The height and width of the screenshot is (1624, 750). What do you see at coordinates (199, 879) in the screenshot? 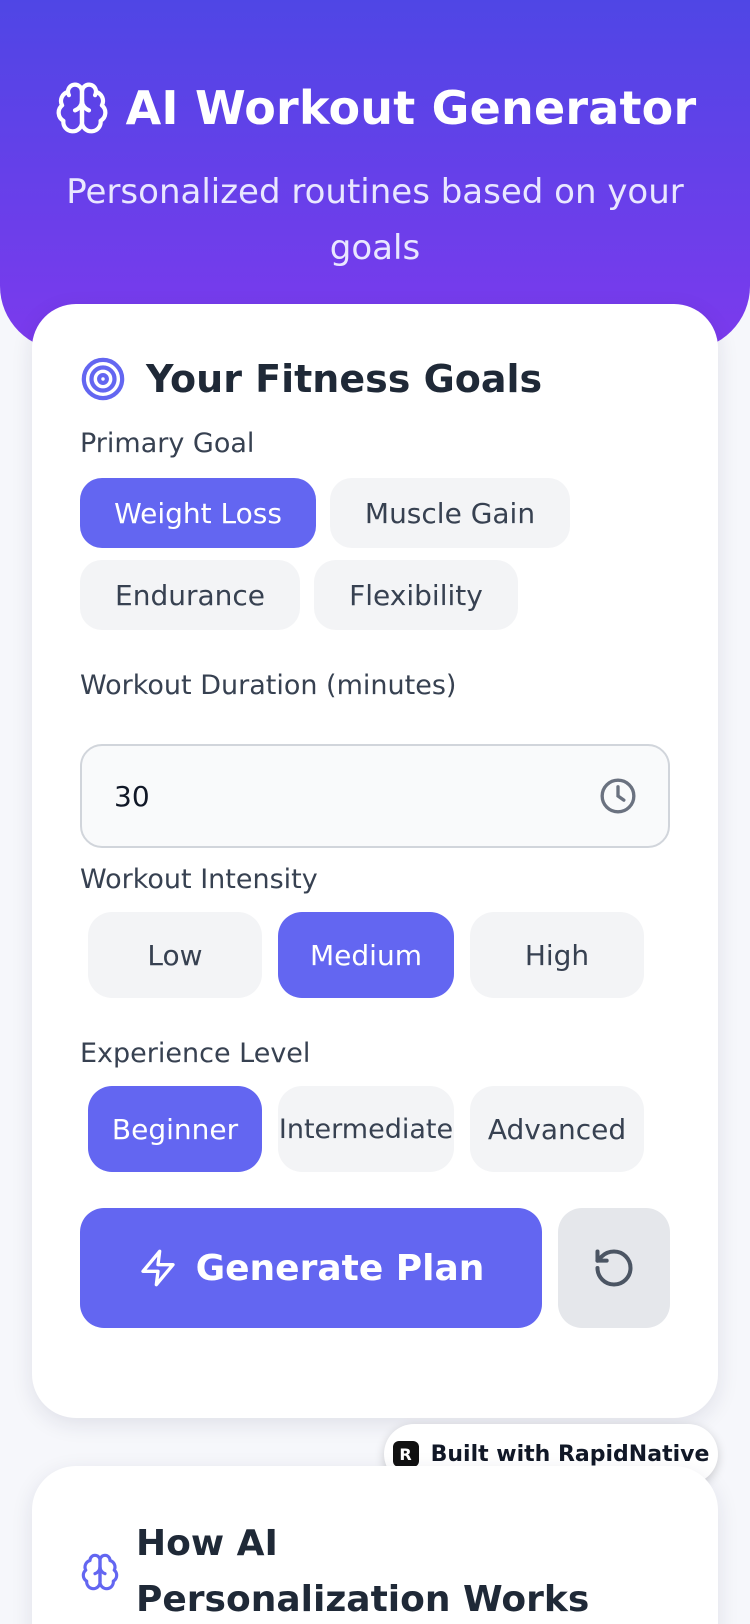
I see `intensity-label: Workout Intensity` at bounding box center [199, 879].